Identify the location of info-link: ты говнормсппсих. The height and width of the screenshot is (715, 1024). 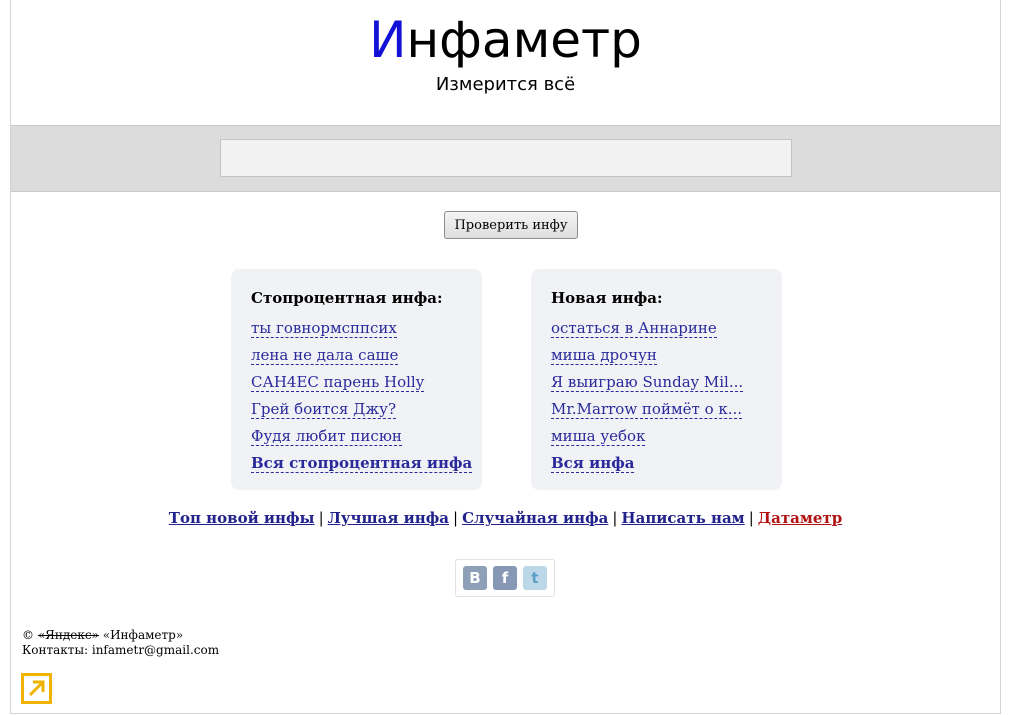
(324, 328).